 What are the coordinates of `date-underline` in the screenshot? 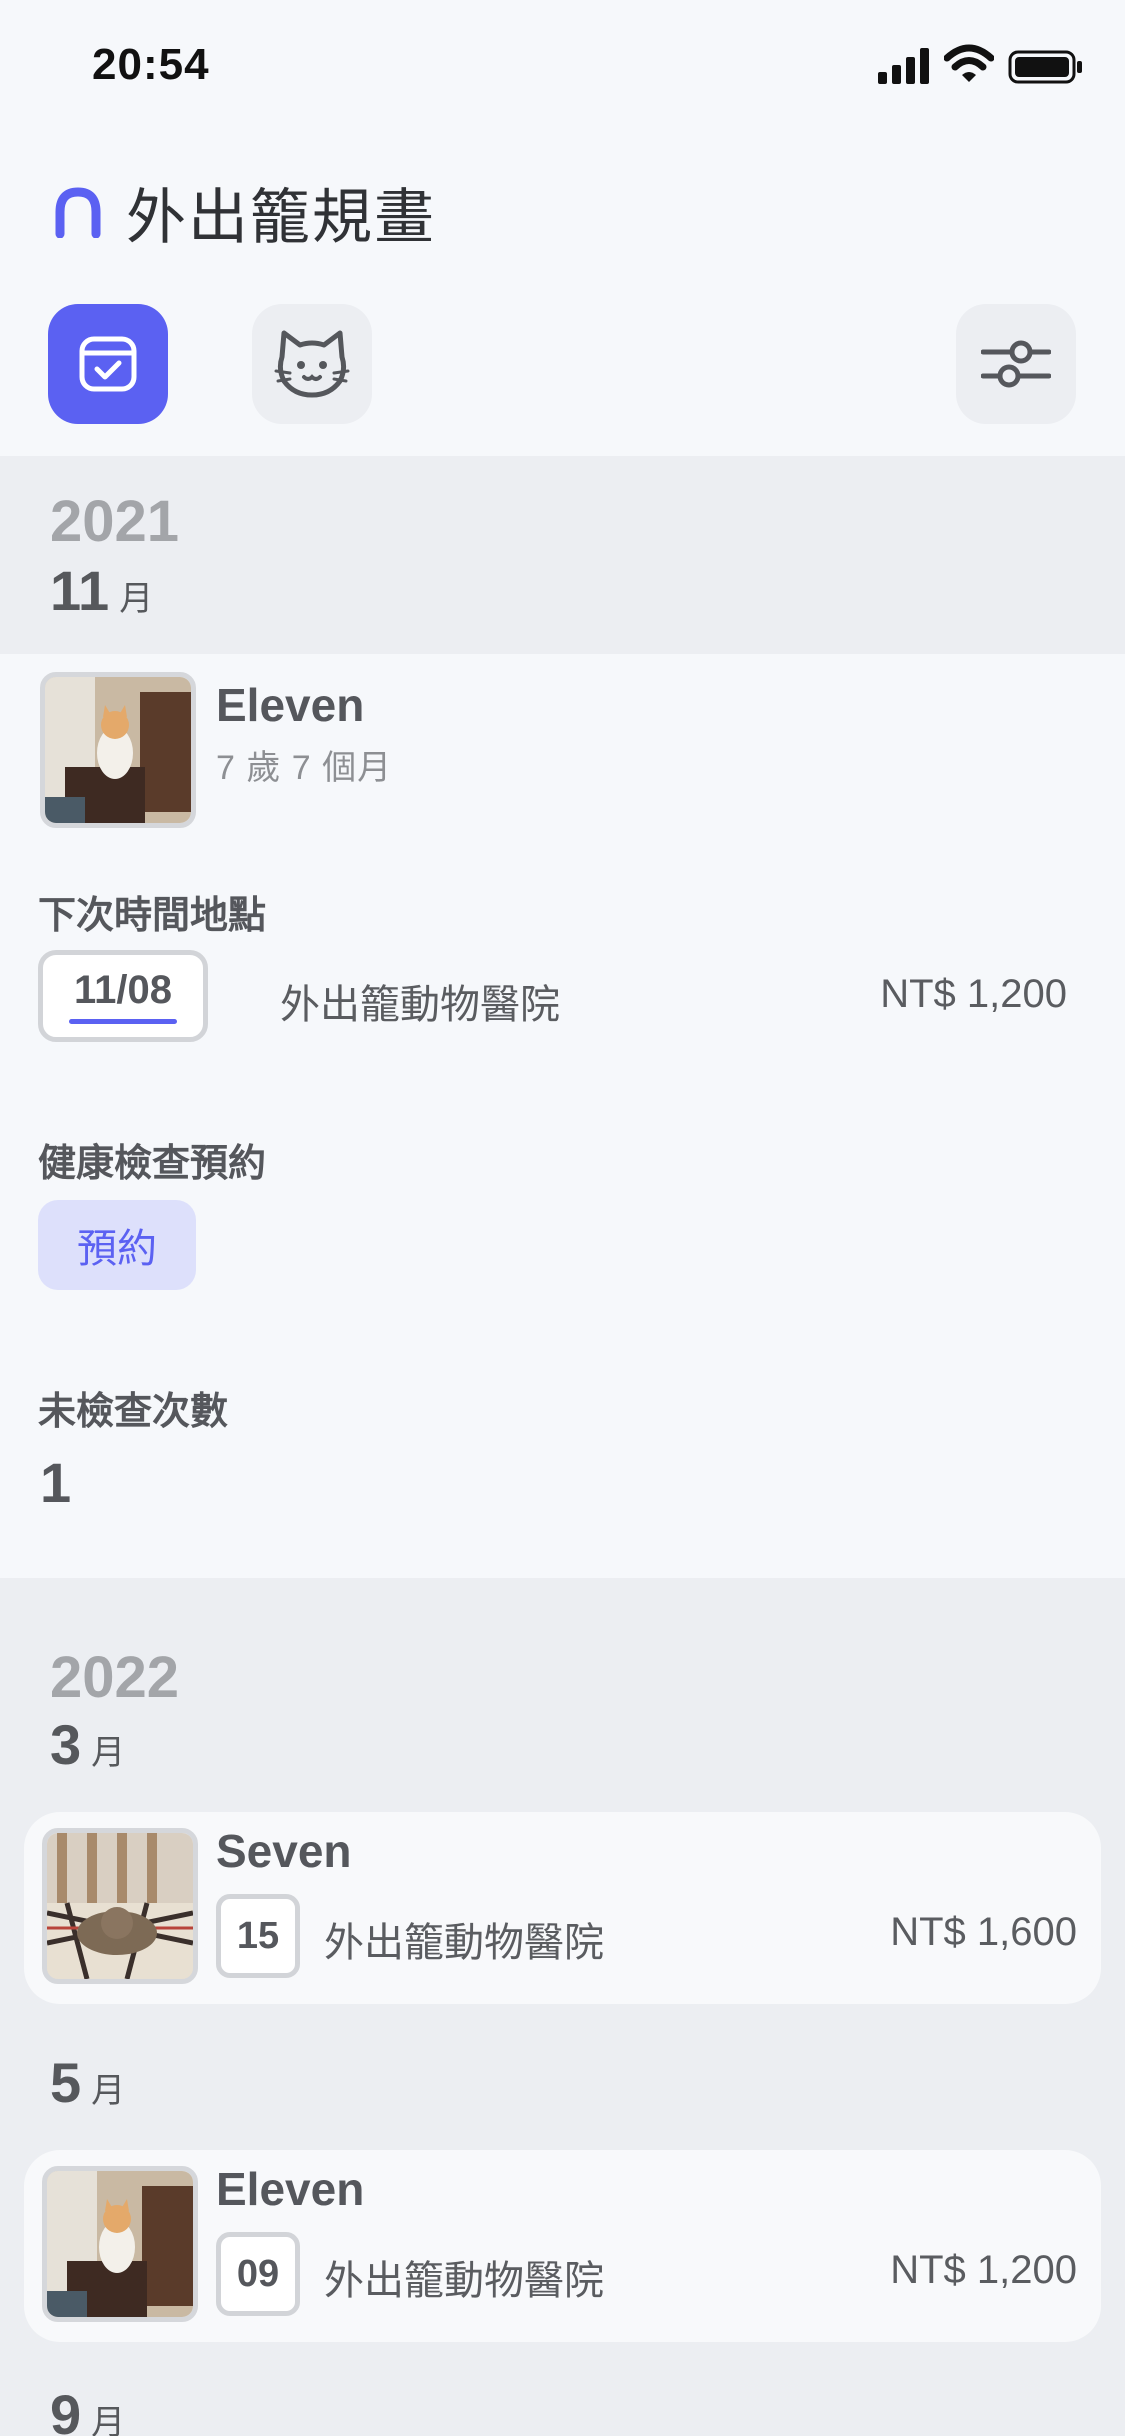 It's located at (123, 1021).